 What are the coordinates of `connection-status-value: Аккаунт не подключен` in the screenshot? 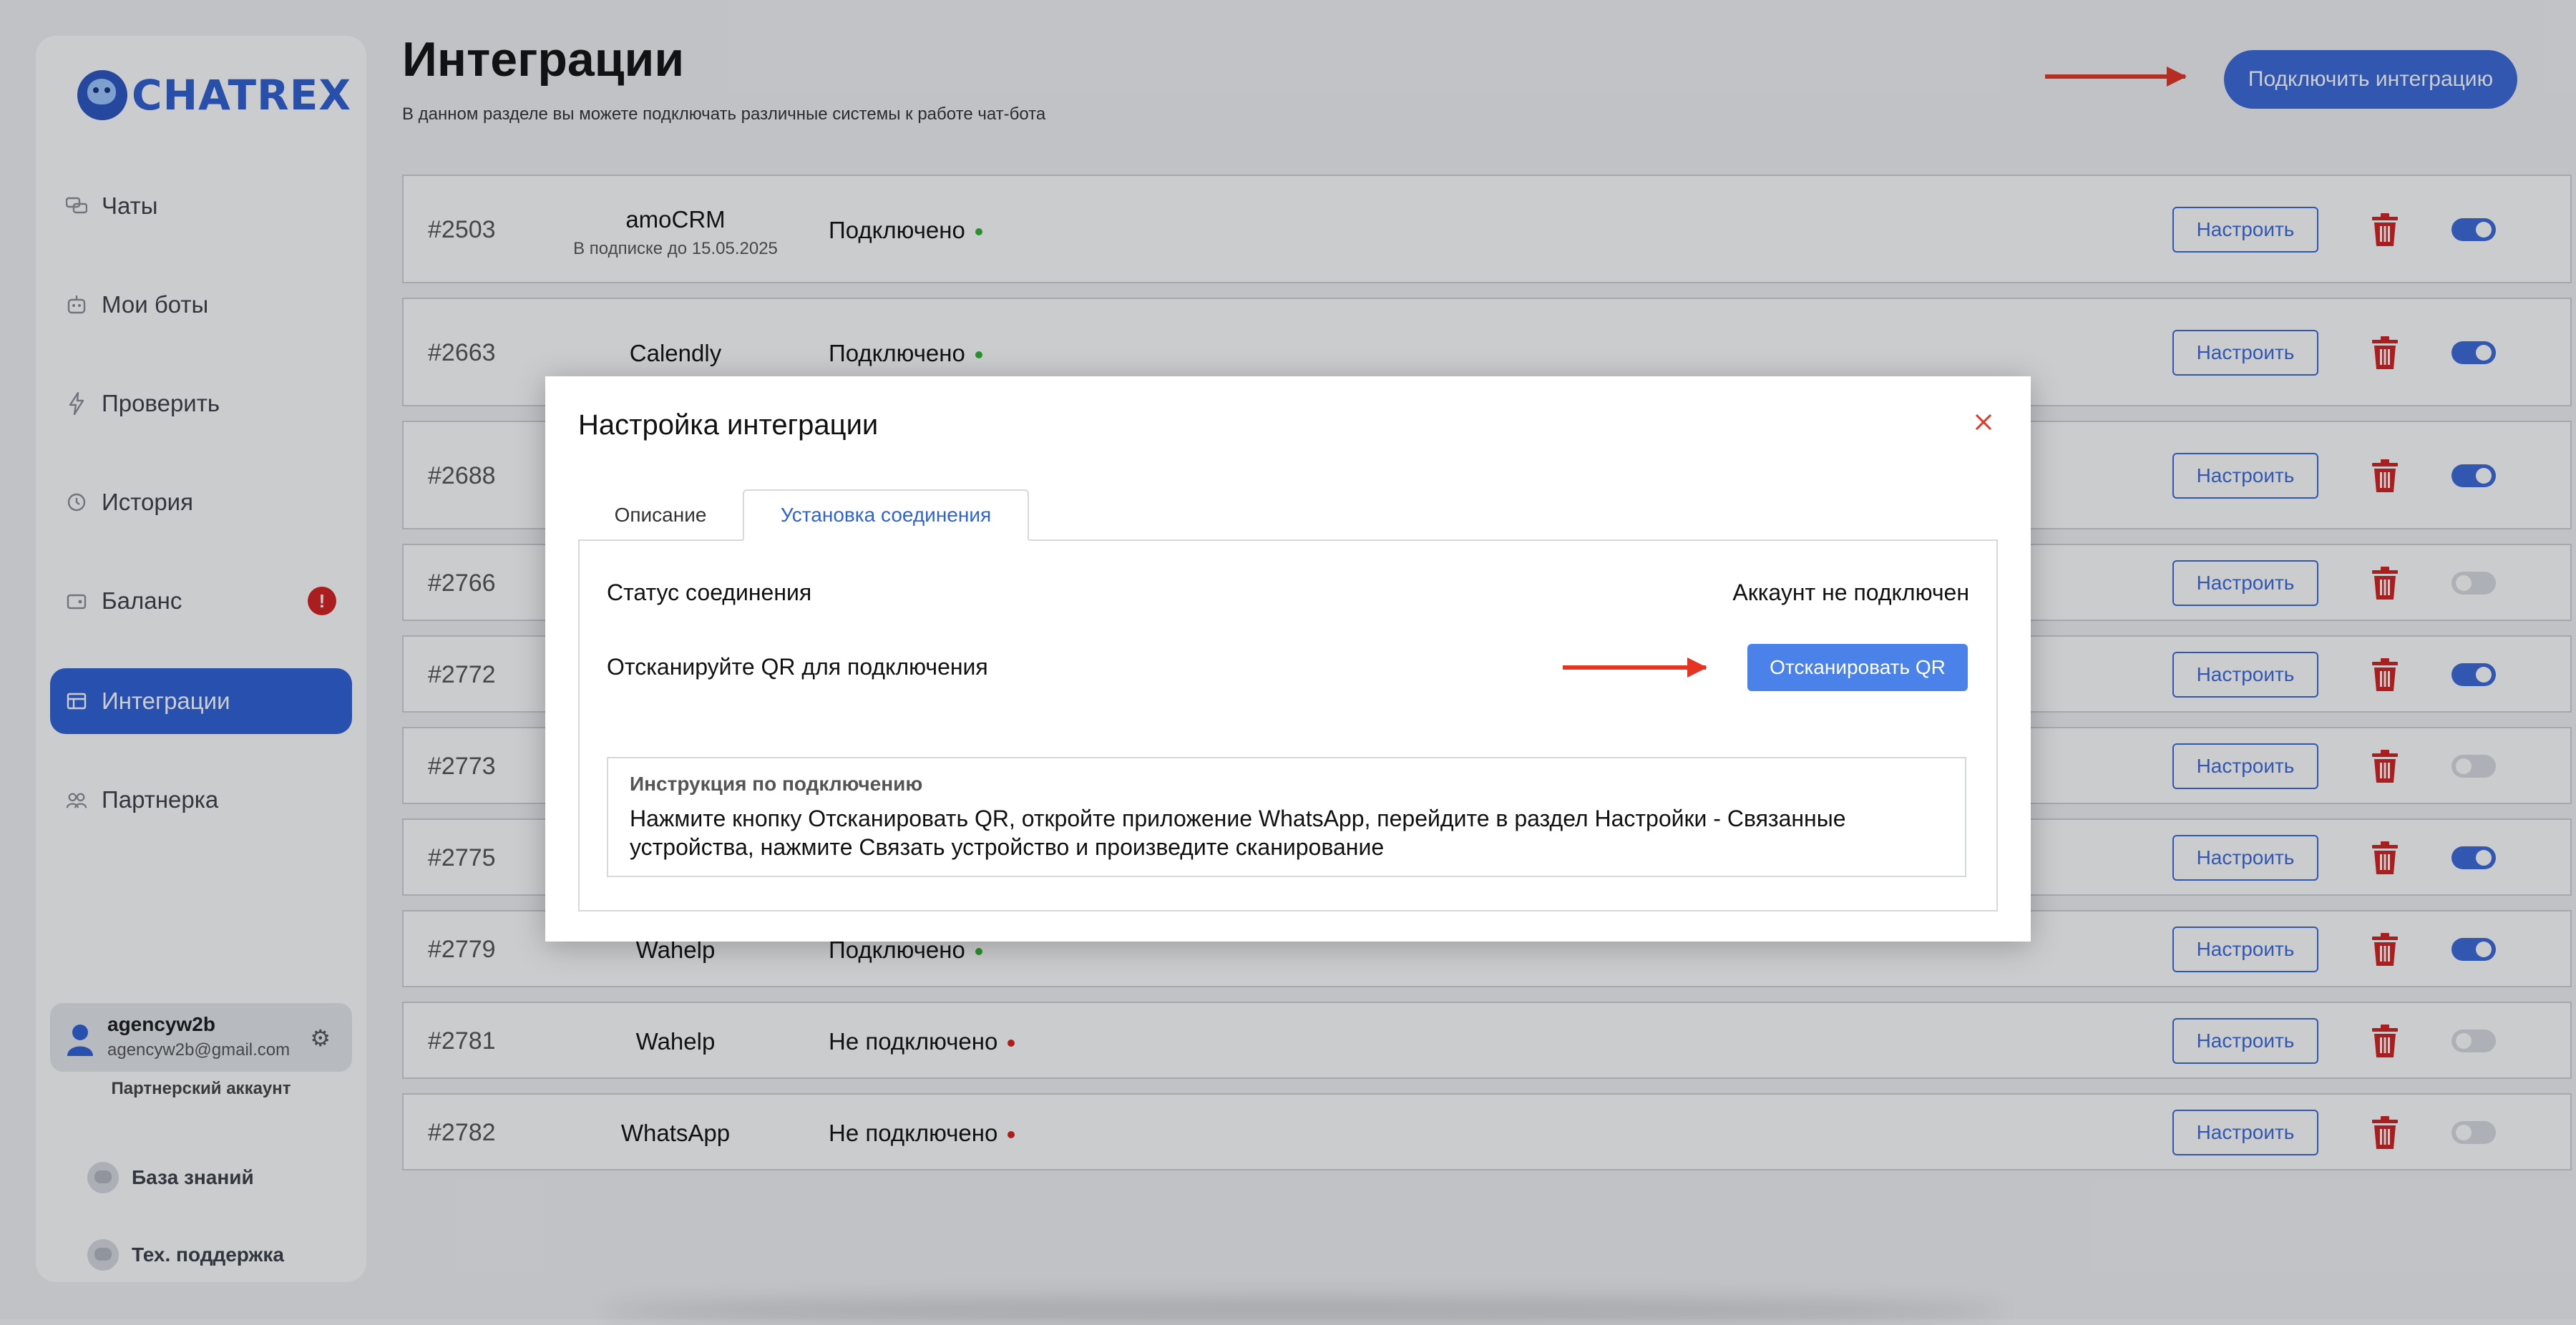 It's located at (1850, 593).